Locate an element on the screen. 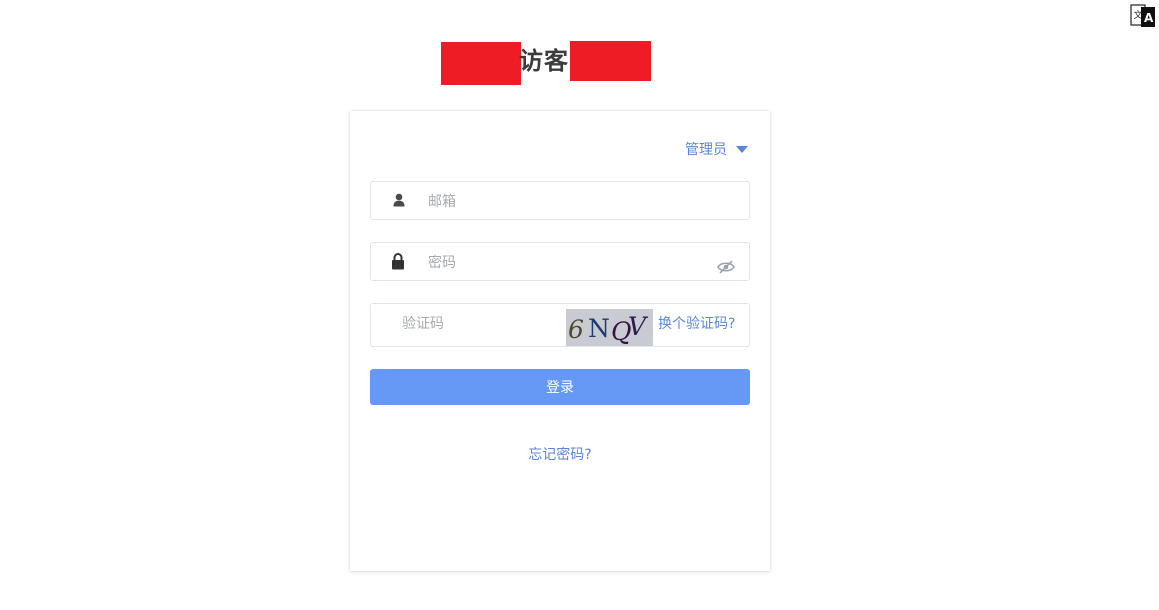 The height and width of the screenshot is (610, 1159). email-field-container is located at coordinates (560, 201).